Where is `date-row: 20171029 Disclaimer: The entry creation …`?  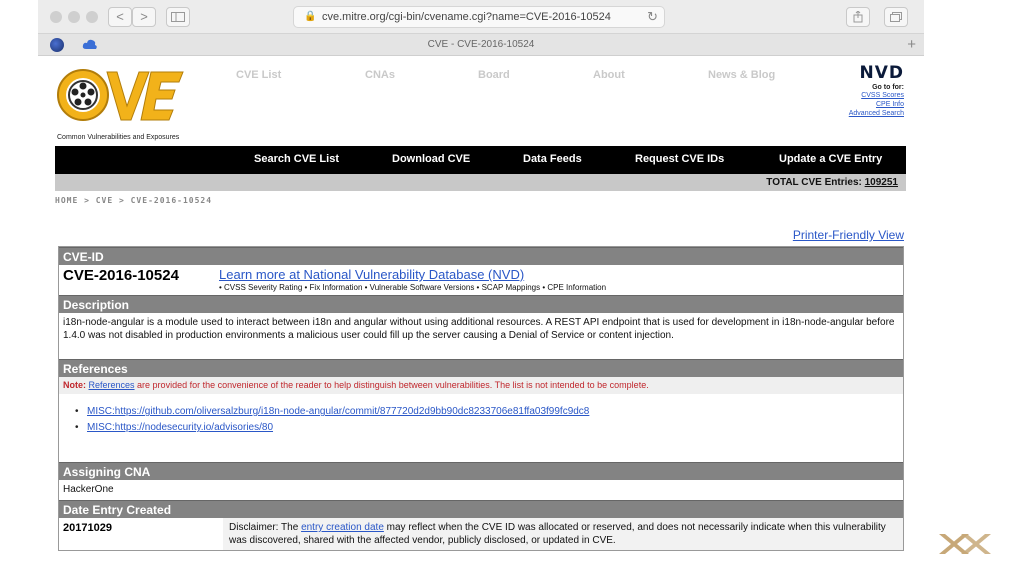
date-row: 20171029 Disclaimer: The entry creation … is located at coordinates (481, 534).